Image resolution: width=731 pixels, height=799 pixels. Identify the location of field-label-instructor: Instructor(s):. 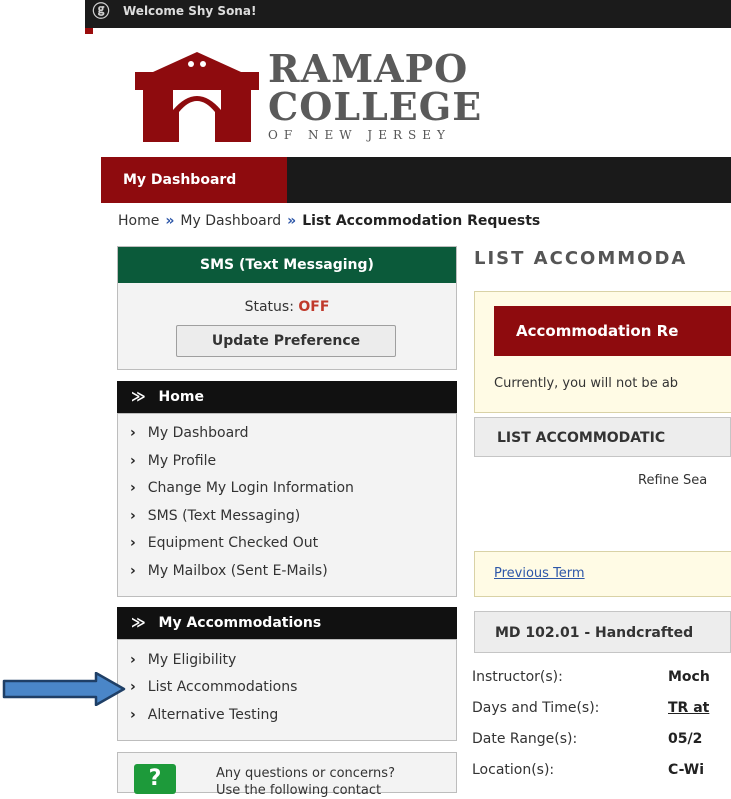
(517, 677).